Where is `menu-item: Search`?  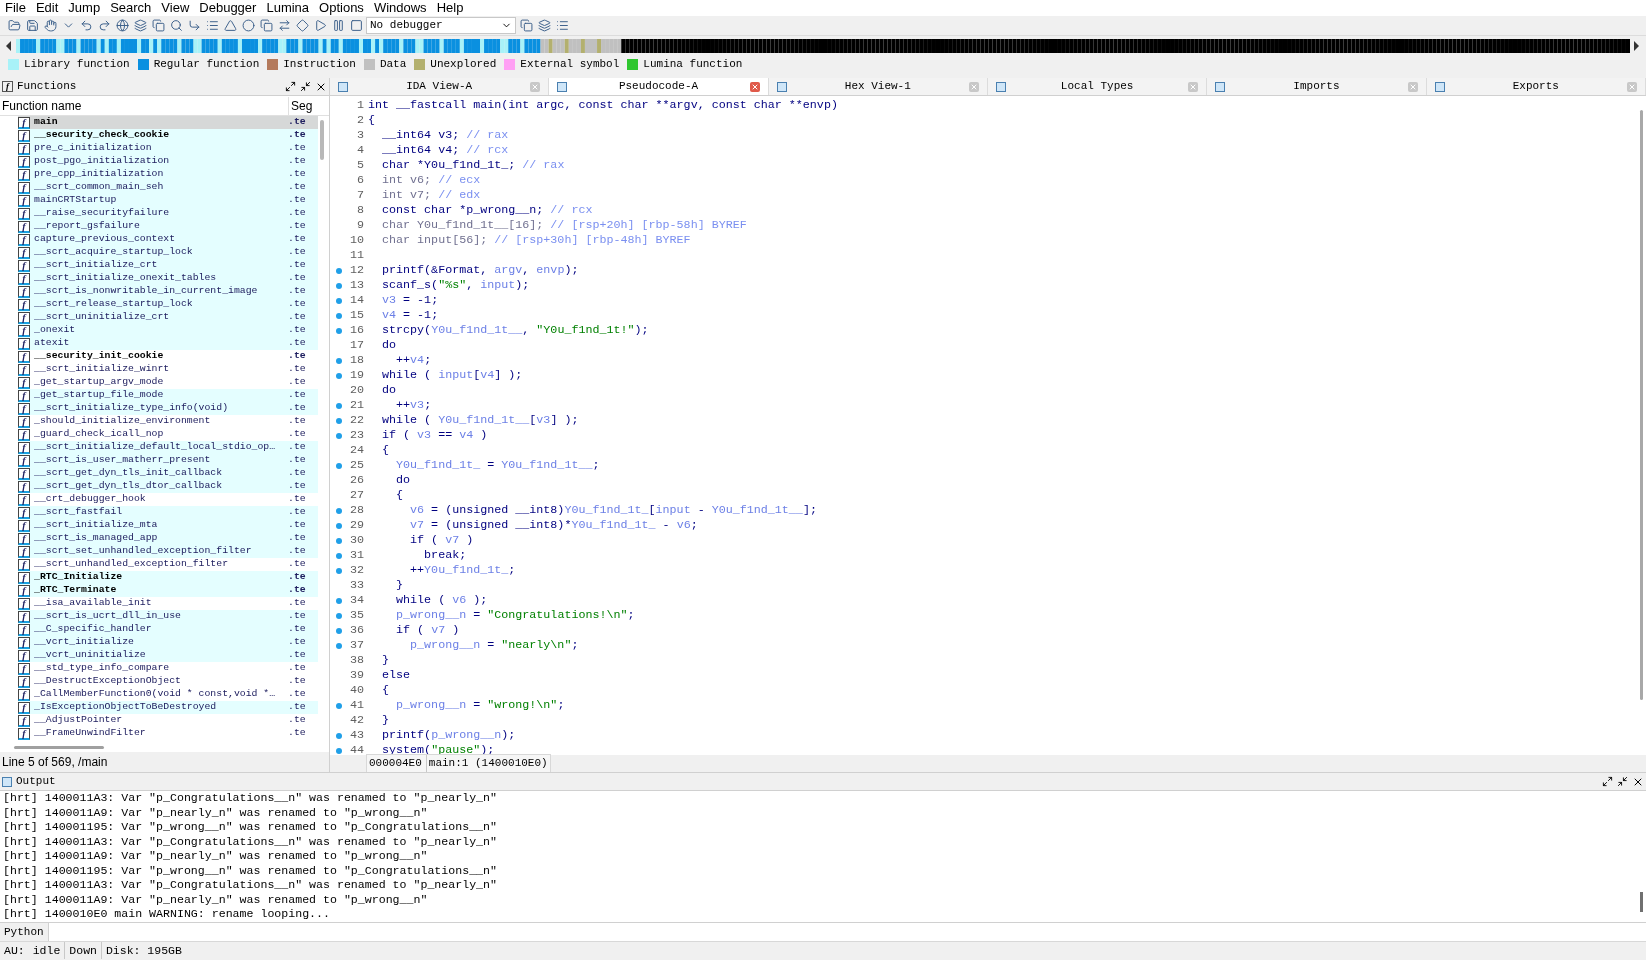 menu-item: Search is located at coordinates (131, 8).